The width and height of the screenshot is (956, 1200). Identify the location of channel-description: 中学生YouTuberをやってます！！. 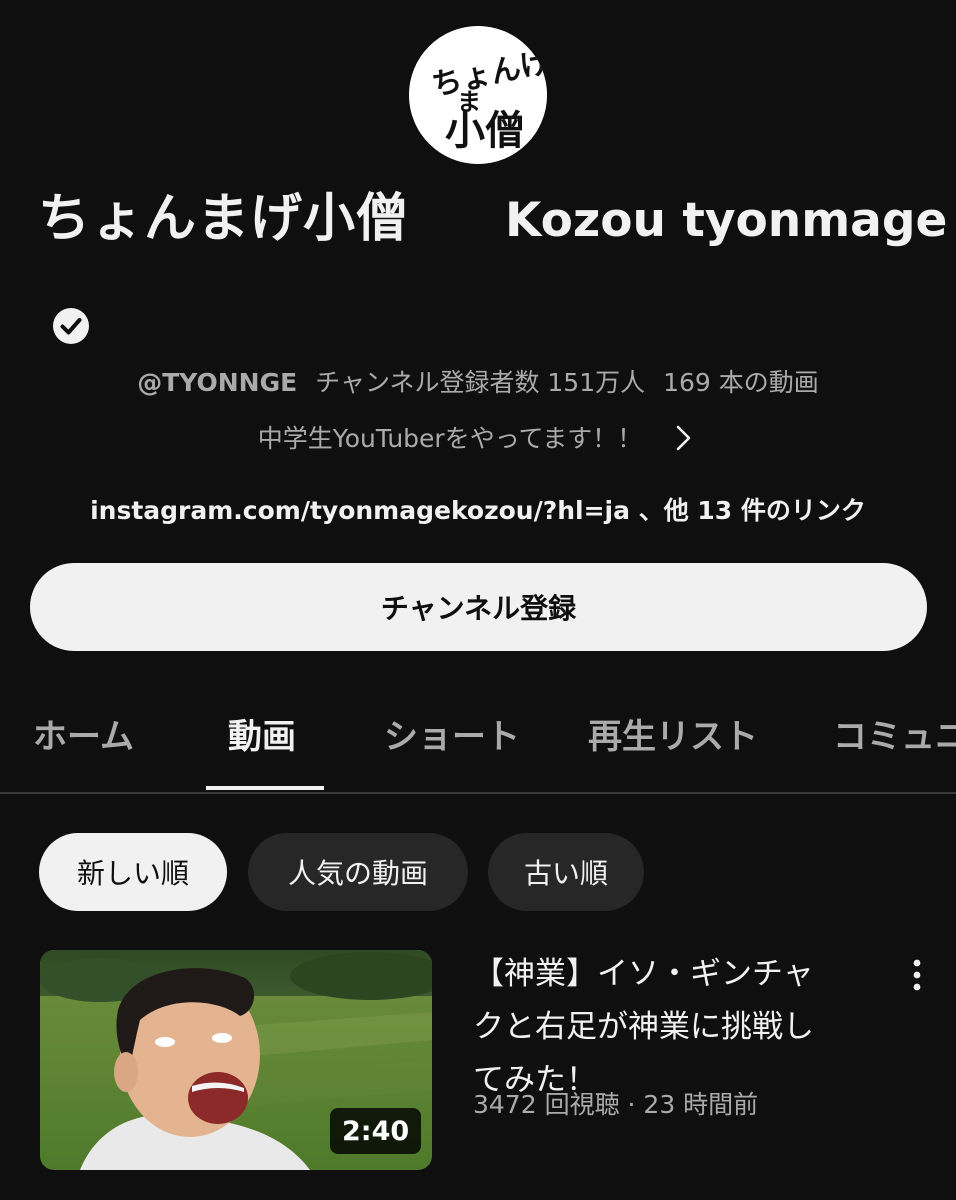
(478, 439).